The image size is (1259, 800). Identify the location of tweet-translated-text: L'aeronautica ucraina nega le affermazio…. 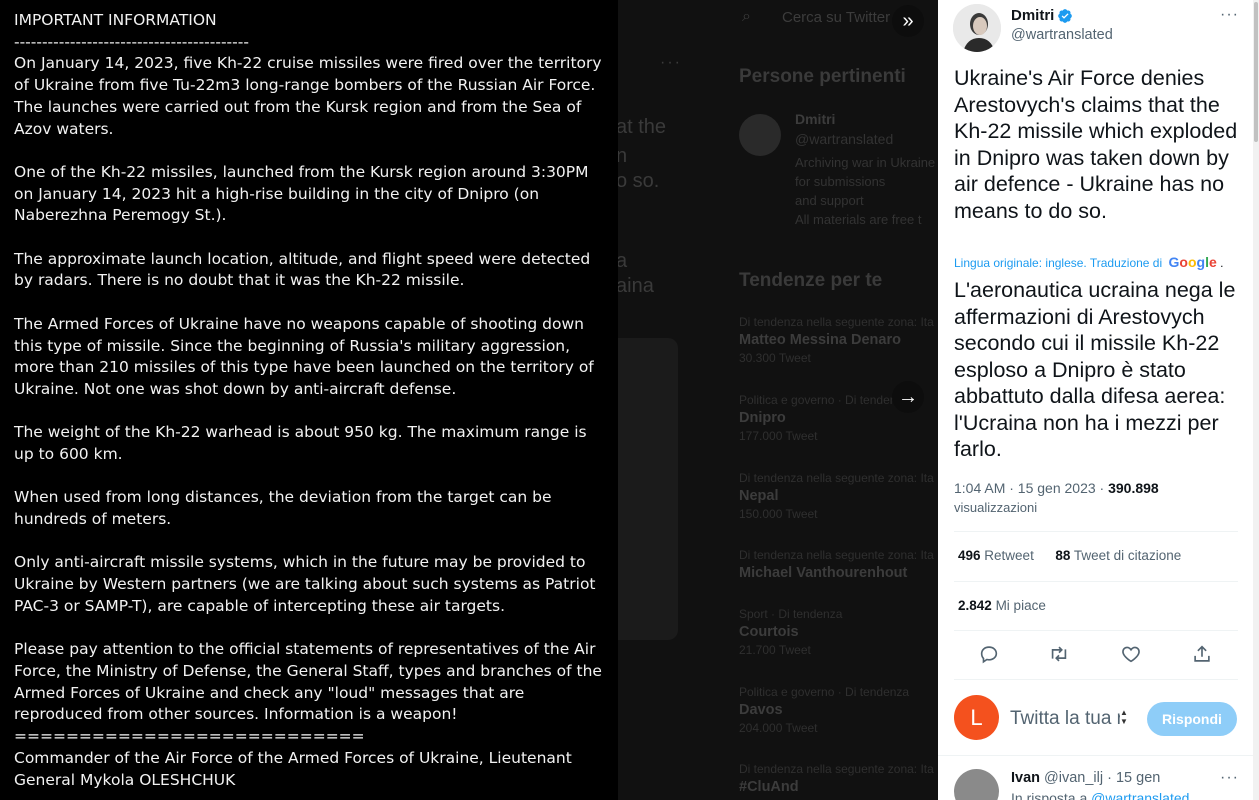
(1095, 369).